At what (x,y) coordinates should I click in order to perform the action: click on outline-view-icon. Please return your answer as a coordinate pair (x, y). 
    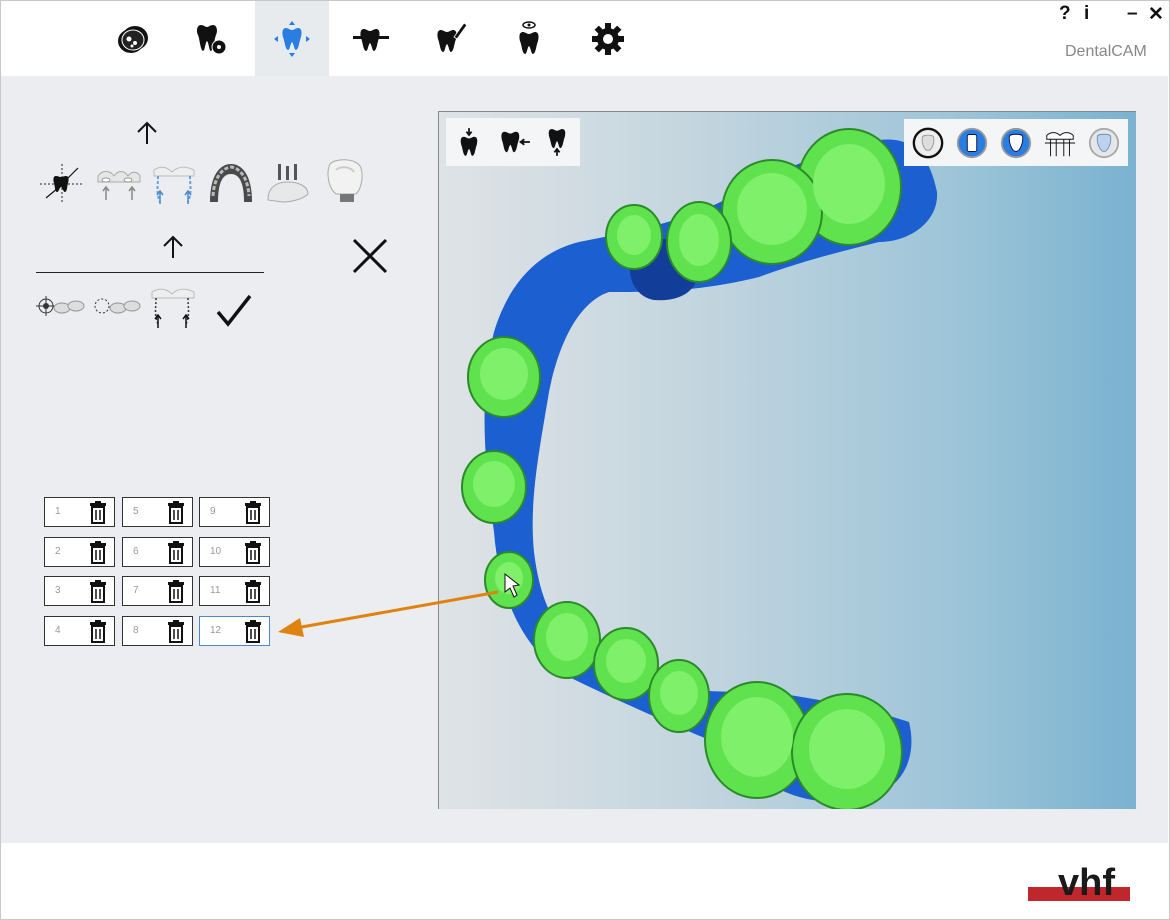
    Looking at the image, I should click on (928, 143).